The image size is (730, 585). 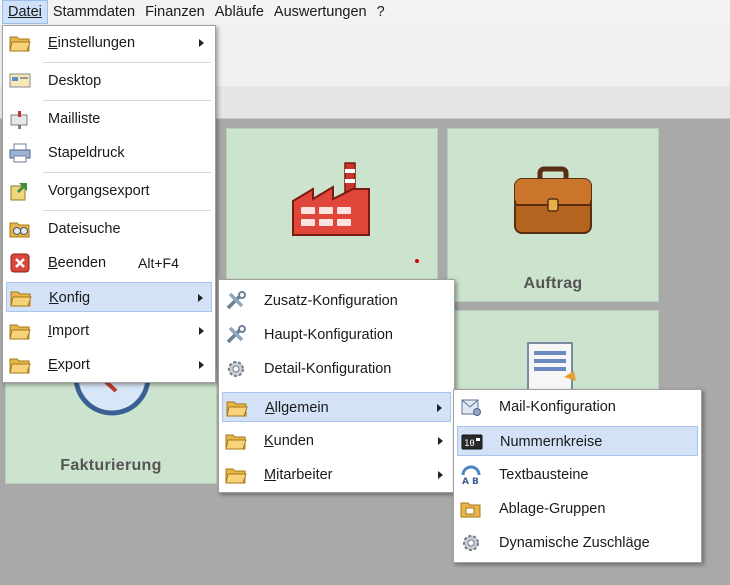 What do you see at coordinates (82, 263) in the screenshot?
I see `menu-item-beenden-label: eenden` at bounding box center [82, 263].